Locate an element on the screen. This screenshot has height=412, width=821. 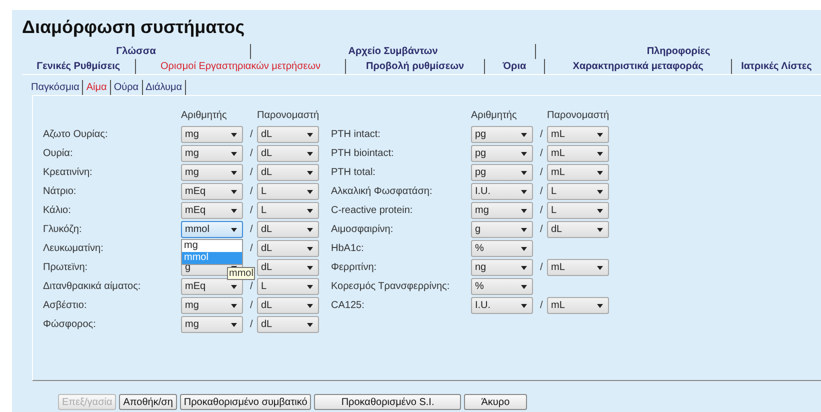
field-label: Κορεσμός Τρανσφερρίνης: is located at coordinates (391, 286).